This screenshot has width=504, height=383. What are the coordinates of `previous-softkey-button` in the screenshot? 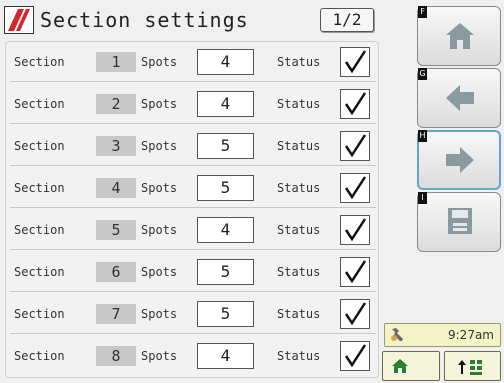 It's located at (459, 98).